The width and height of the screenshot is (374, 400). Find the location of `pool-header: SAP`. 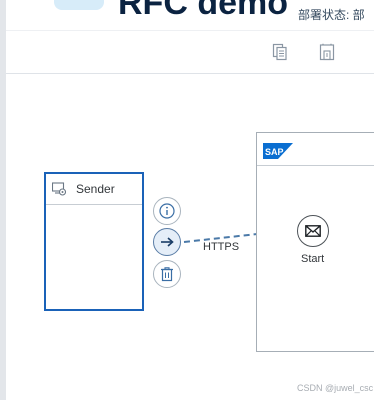

pool-header: SAP is located at coordinates (315, 149).